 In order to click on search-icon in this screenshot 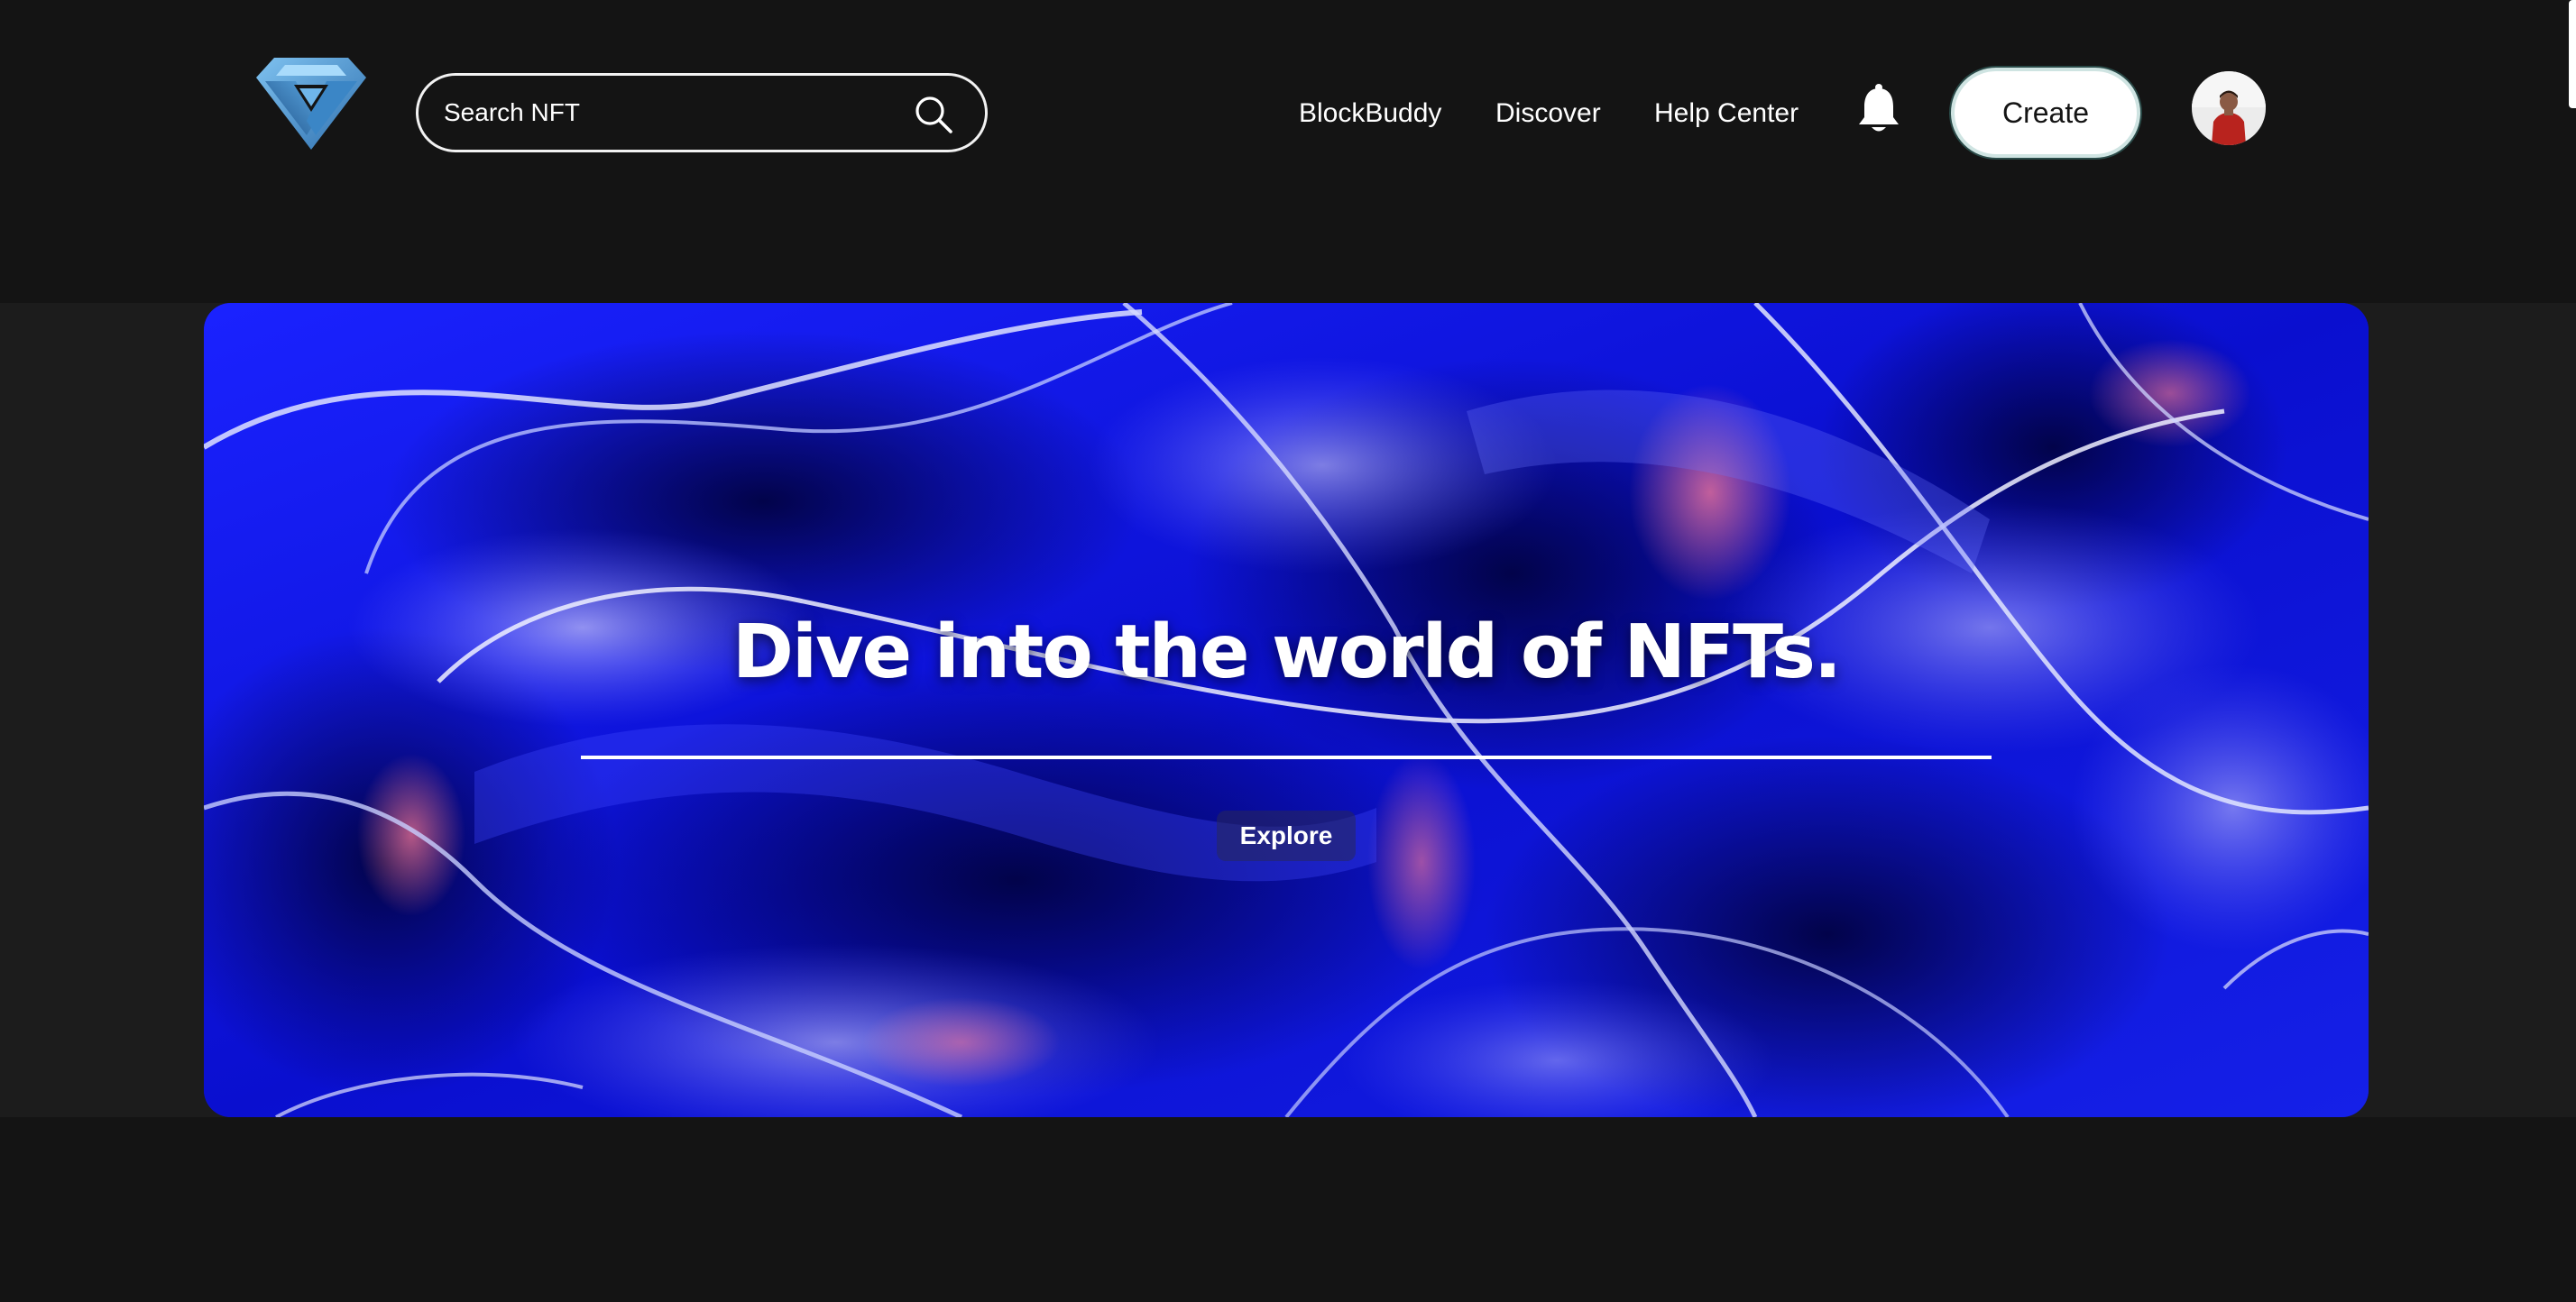, I will do `click(933, 114)`.